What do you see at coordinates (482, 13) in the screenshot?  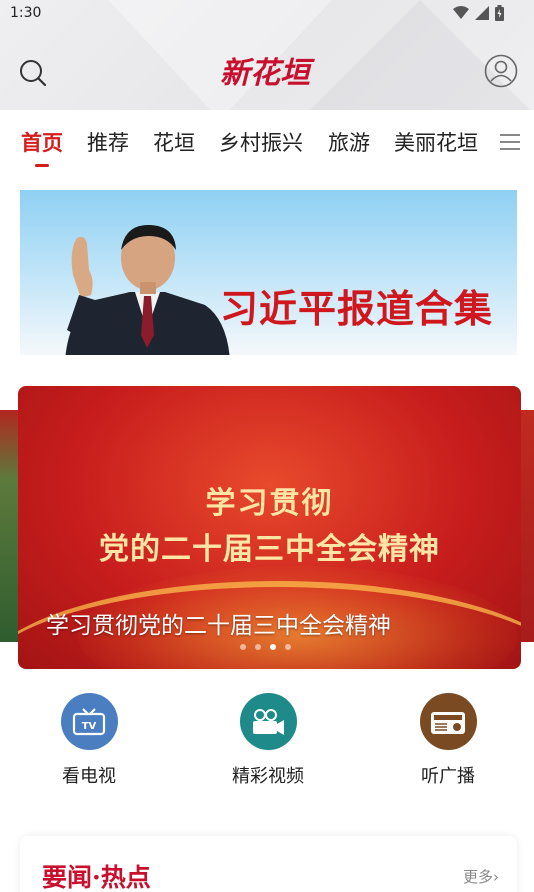 I see `signal-icon` at bounding box center [482, 13].